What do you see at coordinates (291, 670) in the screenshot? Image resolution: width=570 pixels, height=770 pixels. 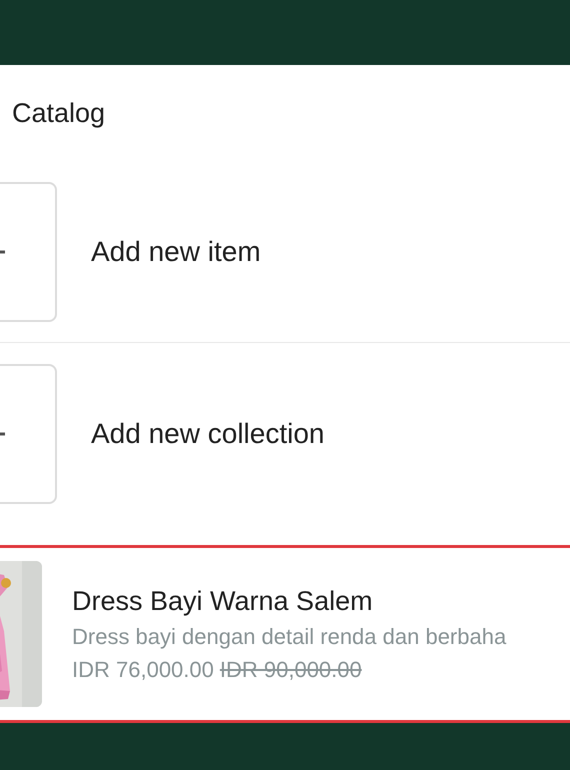 I see `original-price: IDR 90,000.00` at bounding box center [291, 670].